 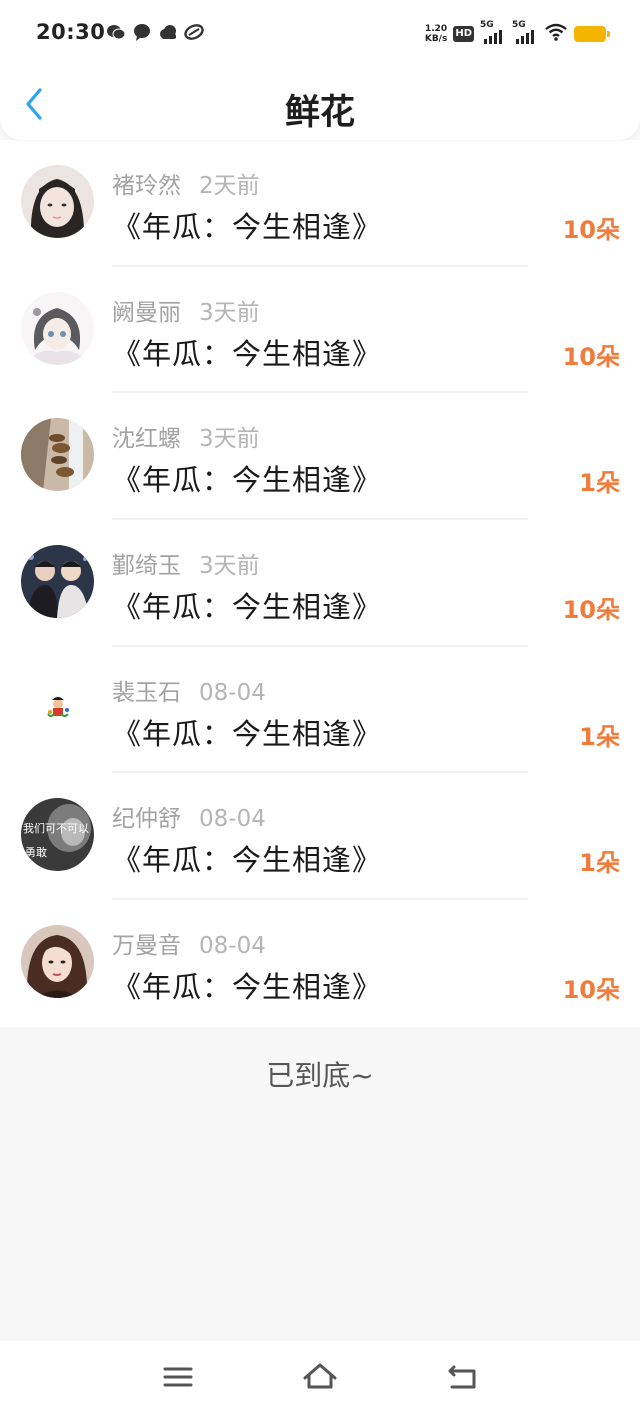 I want to click on signal-icon: 5G, so click(x=493, y=32).